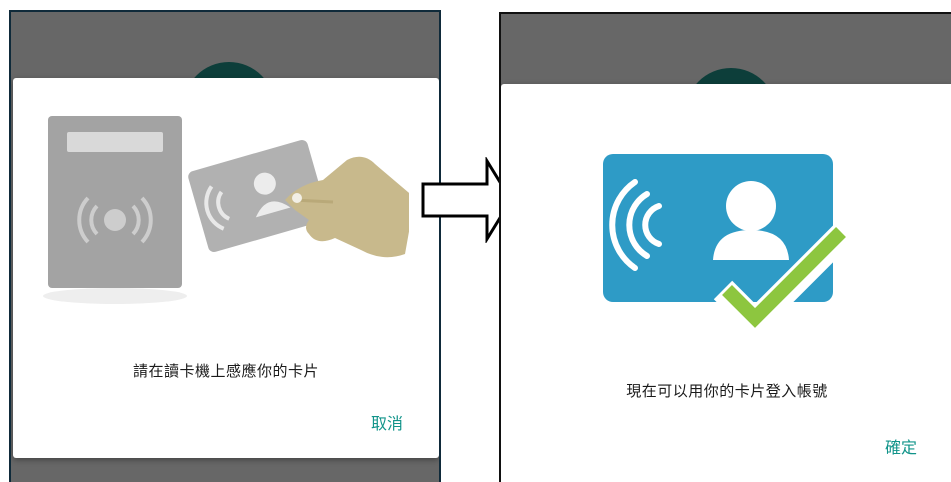 Image resolution: width=951 pixels, height=482 pixels. Describe the element at coordinates (728, 247) in the screenshot. I see `card-success-illustration` at that location.